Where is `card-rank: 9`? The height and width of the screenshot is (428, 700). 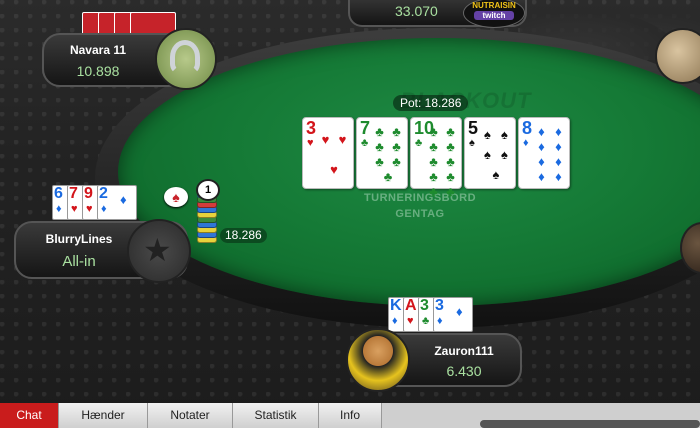
card-rank: 9 is located at coordinates (88, 193).